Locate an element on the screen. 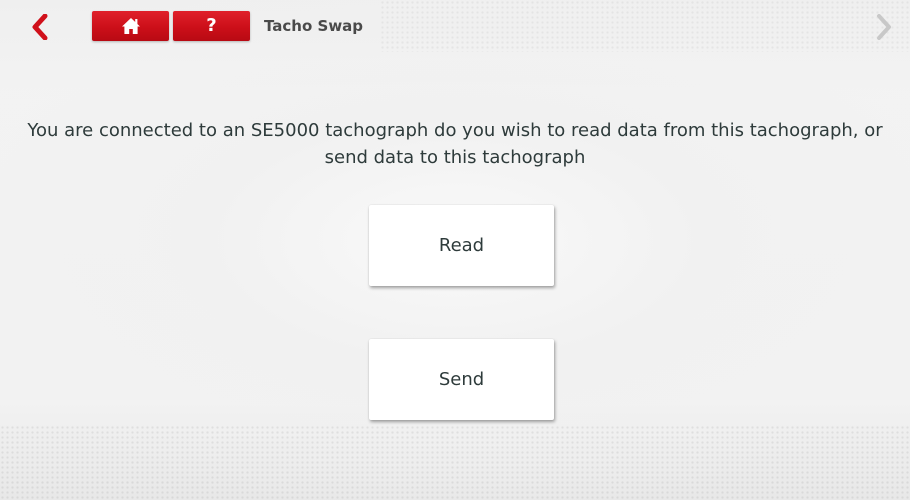 The width and height of the screenshot is (910, 500). forward-button is located at coordinates (884, 27).